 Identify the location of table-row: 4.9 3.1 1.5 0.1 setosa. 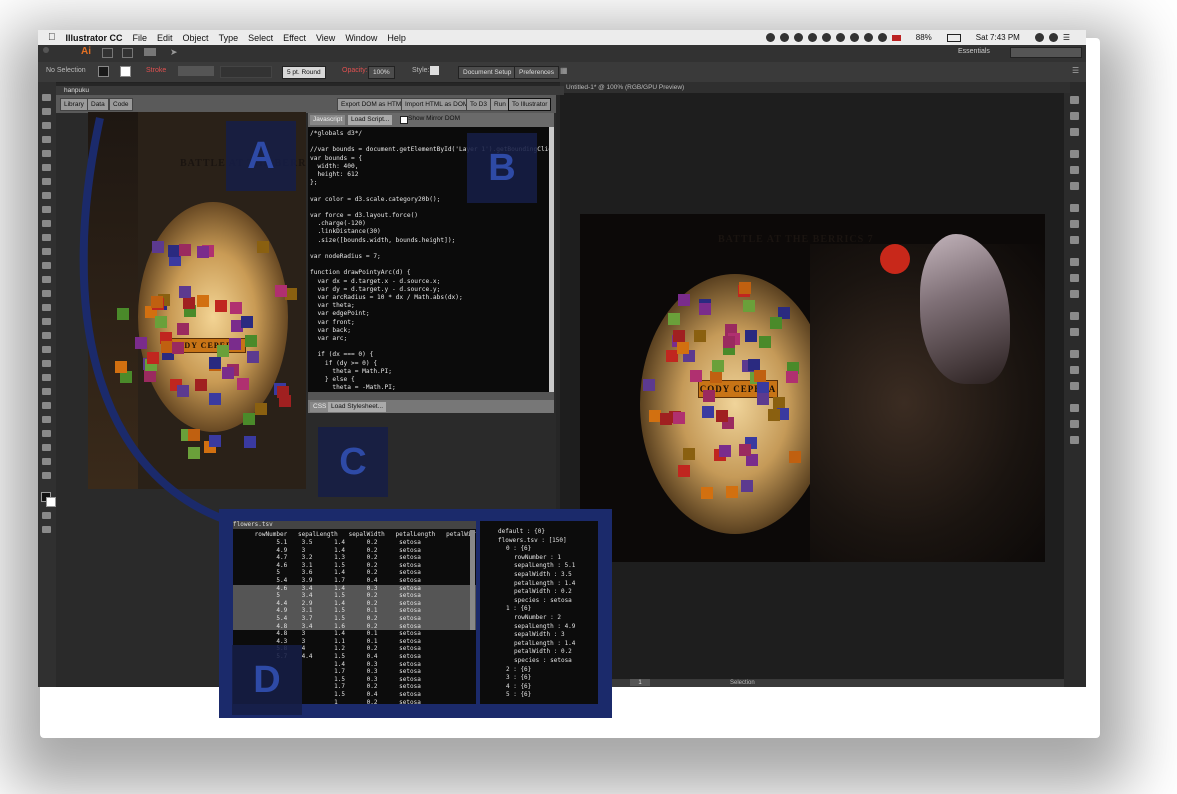
(354, 611).